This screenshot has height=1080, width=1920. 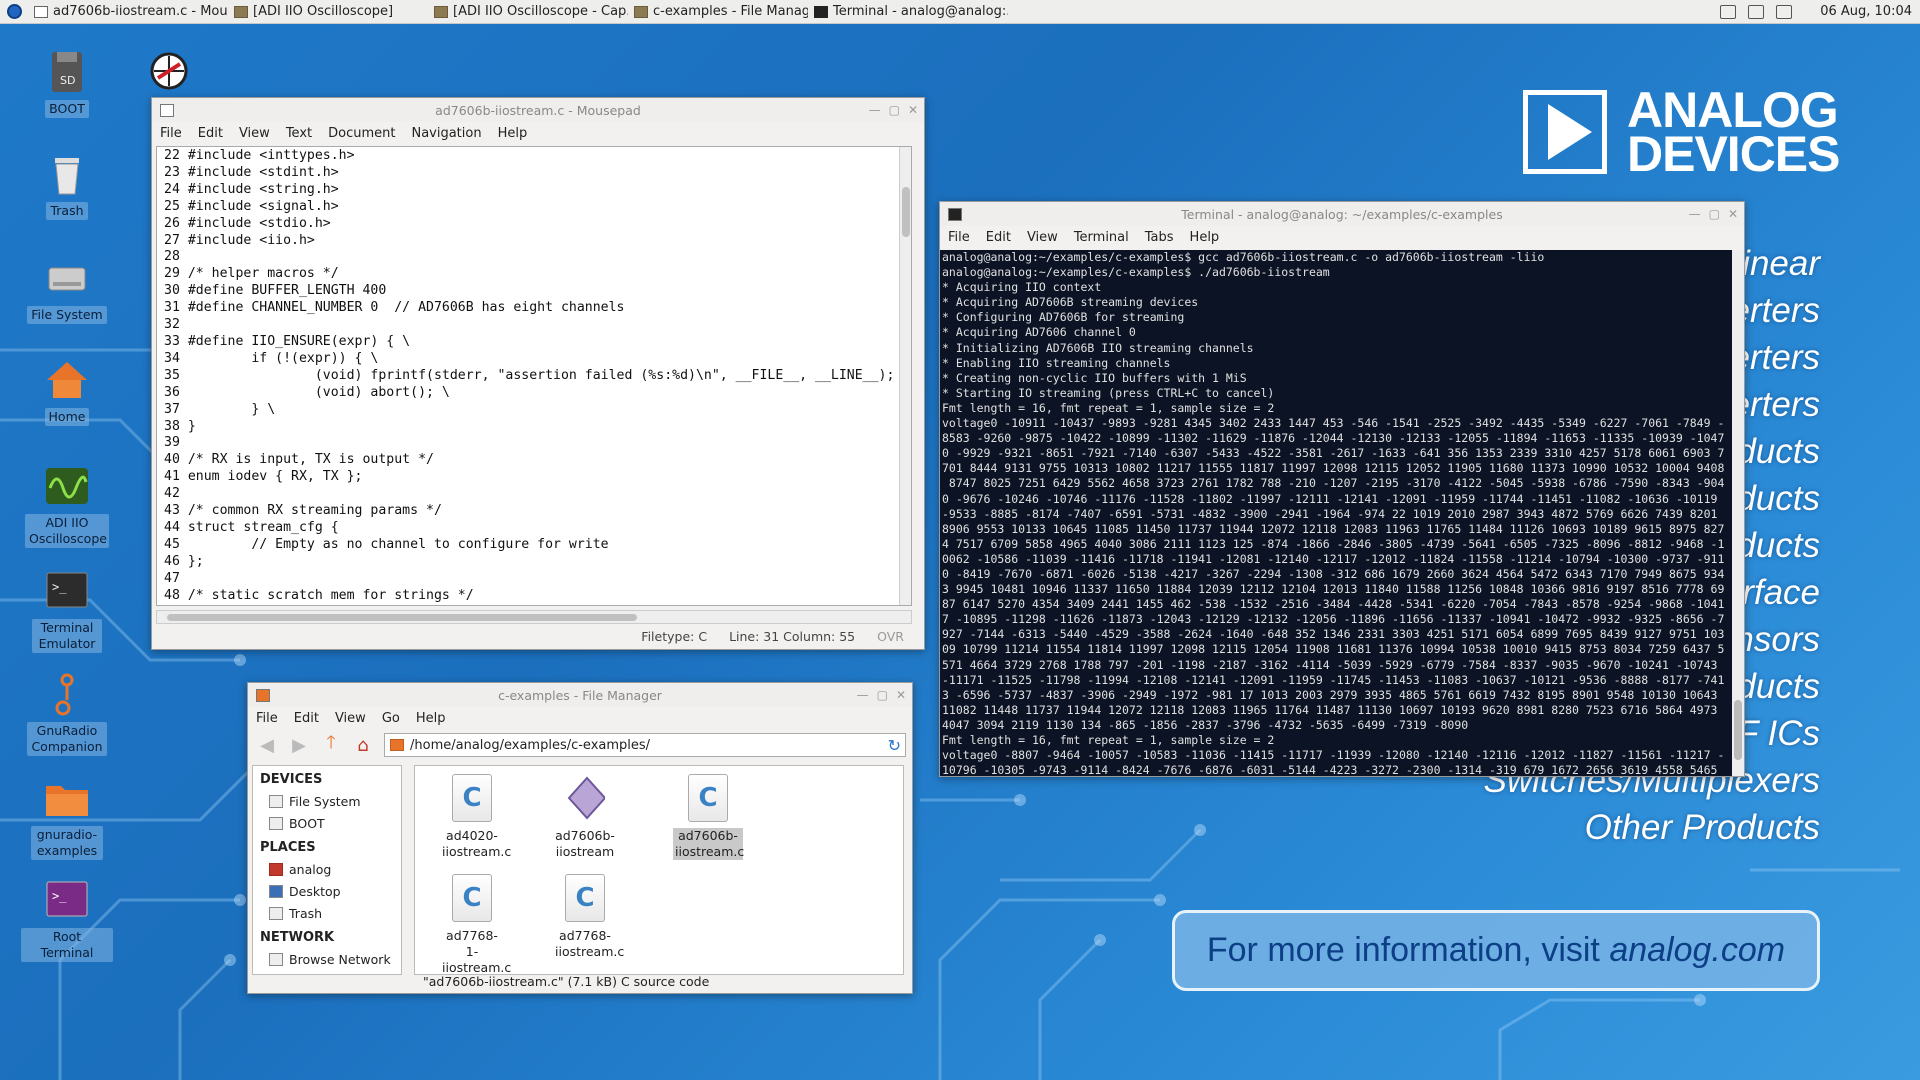 I want to click on status-filetype: Filetype: C, so click(x=674, y=636).